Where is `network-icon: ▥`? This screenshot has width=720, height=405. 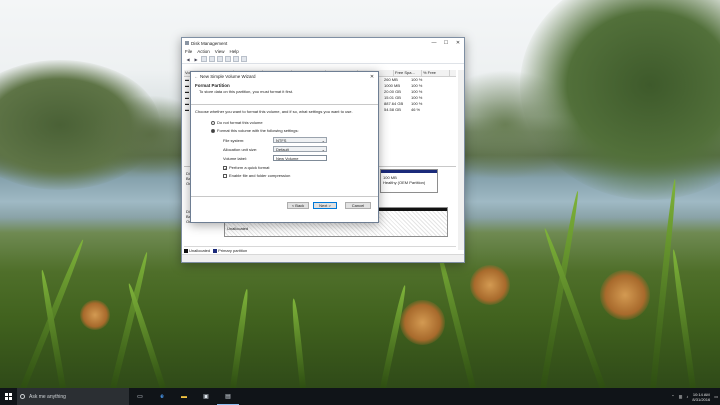
network-icon: ▥ is located at coordinates (681, 396).